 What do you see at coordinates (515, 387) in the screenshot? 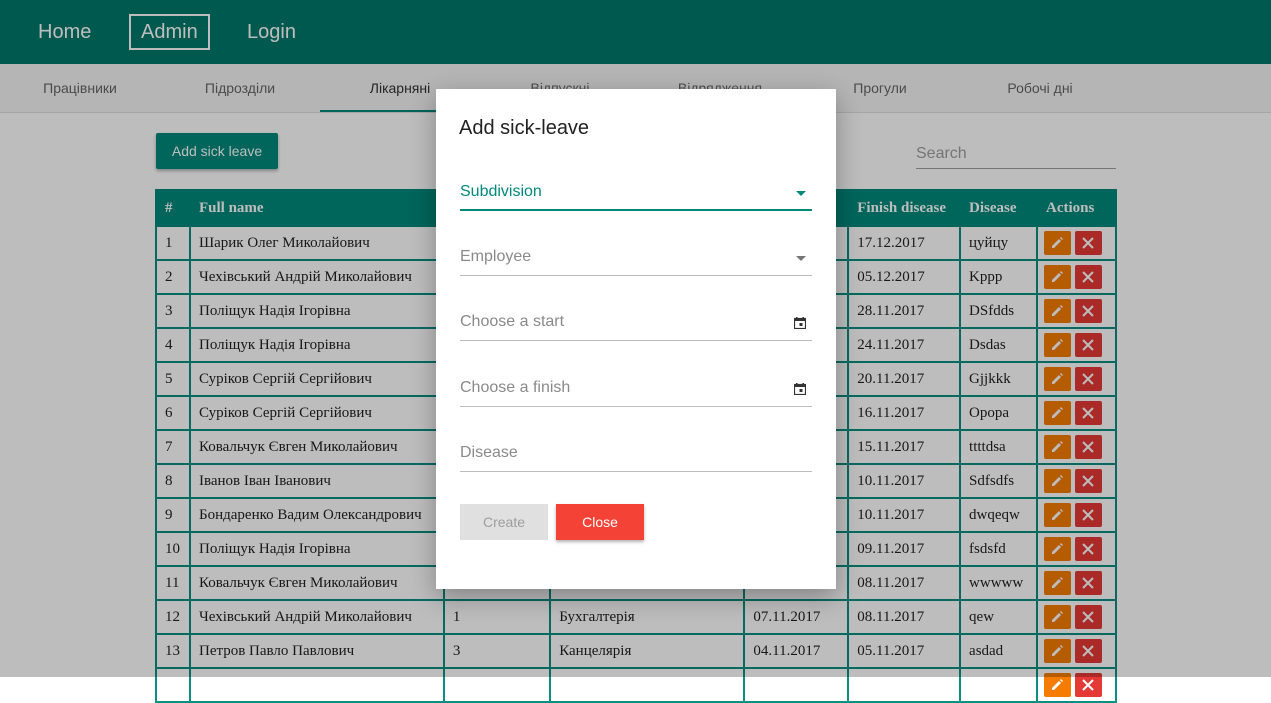
I see `finish-date-label: Choose a finish` at bounding box center [515, 387].